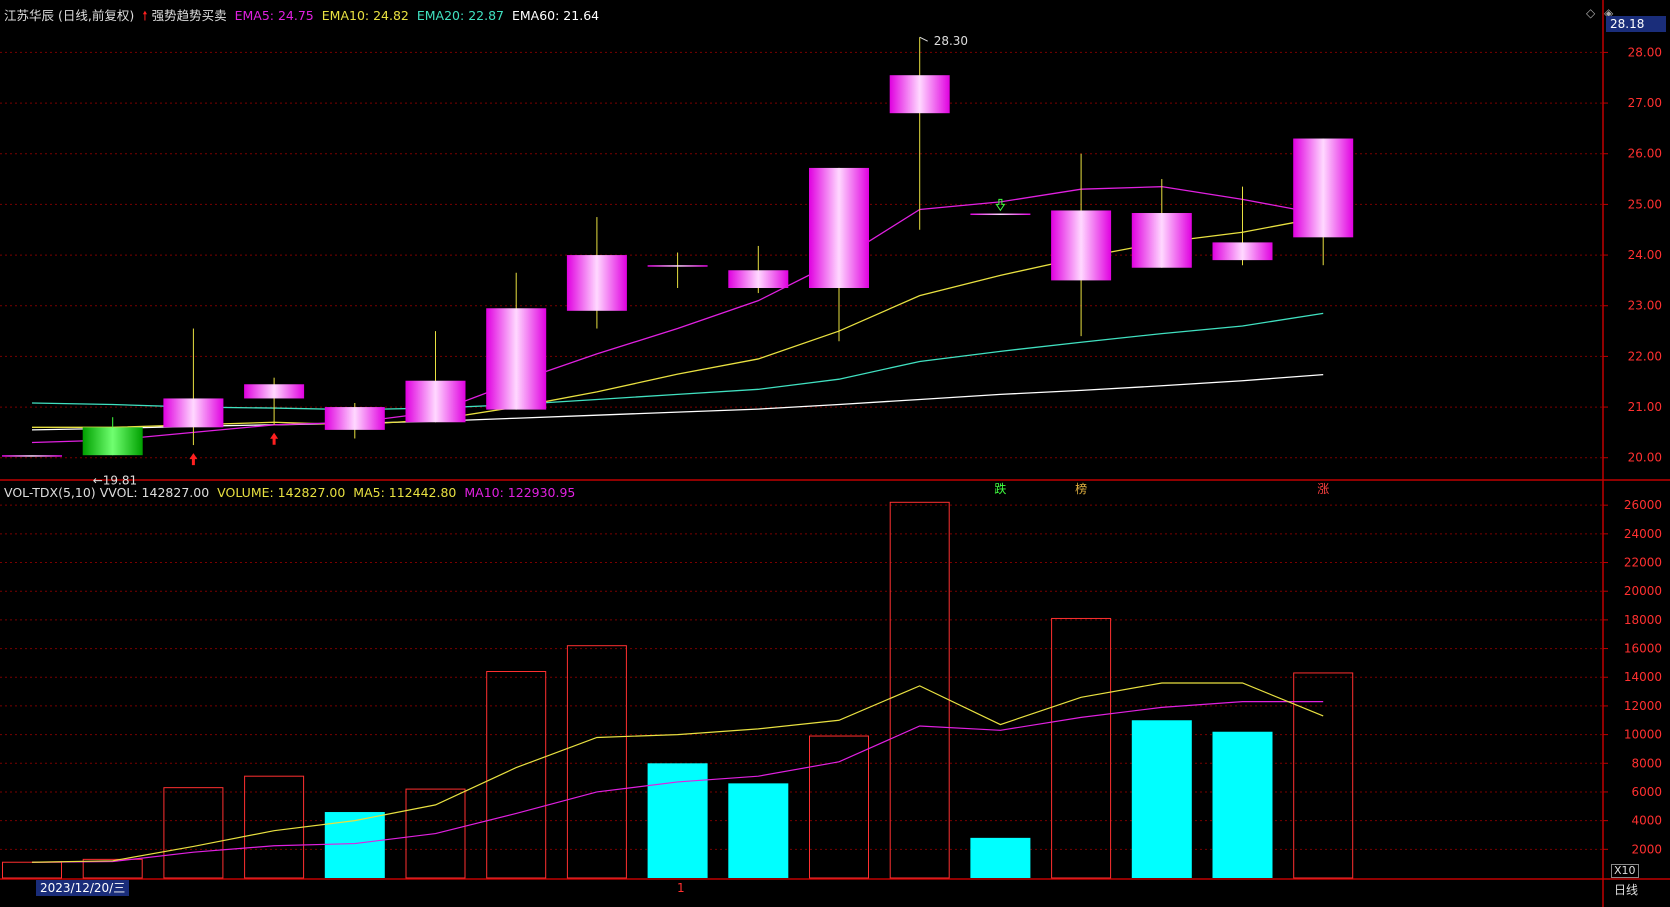  What do you see at coordinates (1625, 871) in the screenshot?
I see `volume-unit-label: X10` at bounding box center [1625, 871].